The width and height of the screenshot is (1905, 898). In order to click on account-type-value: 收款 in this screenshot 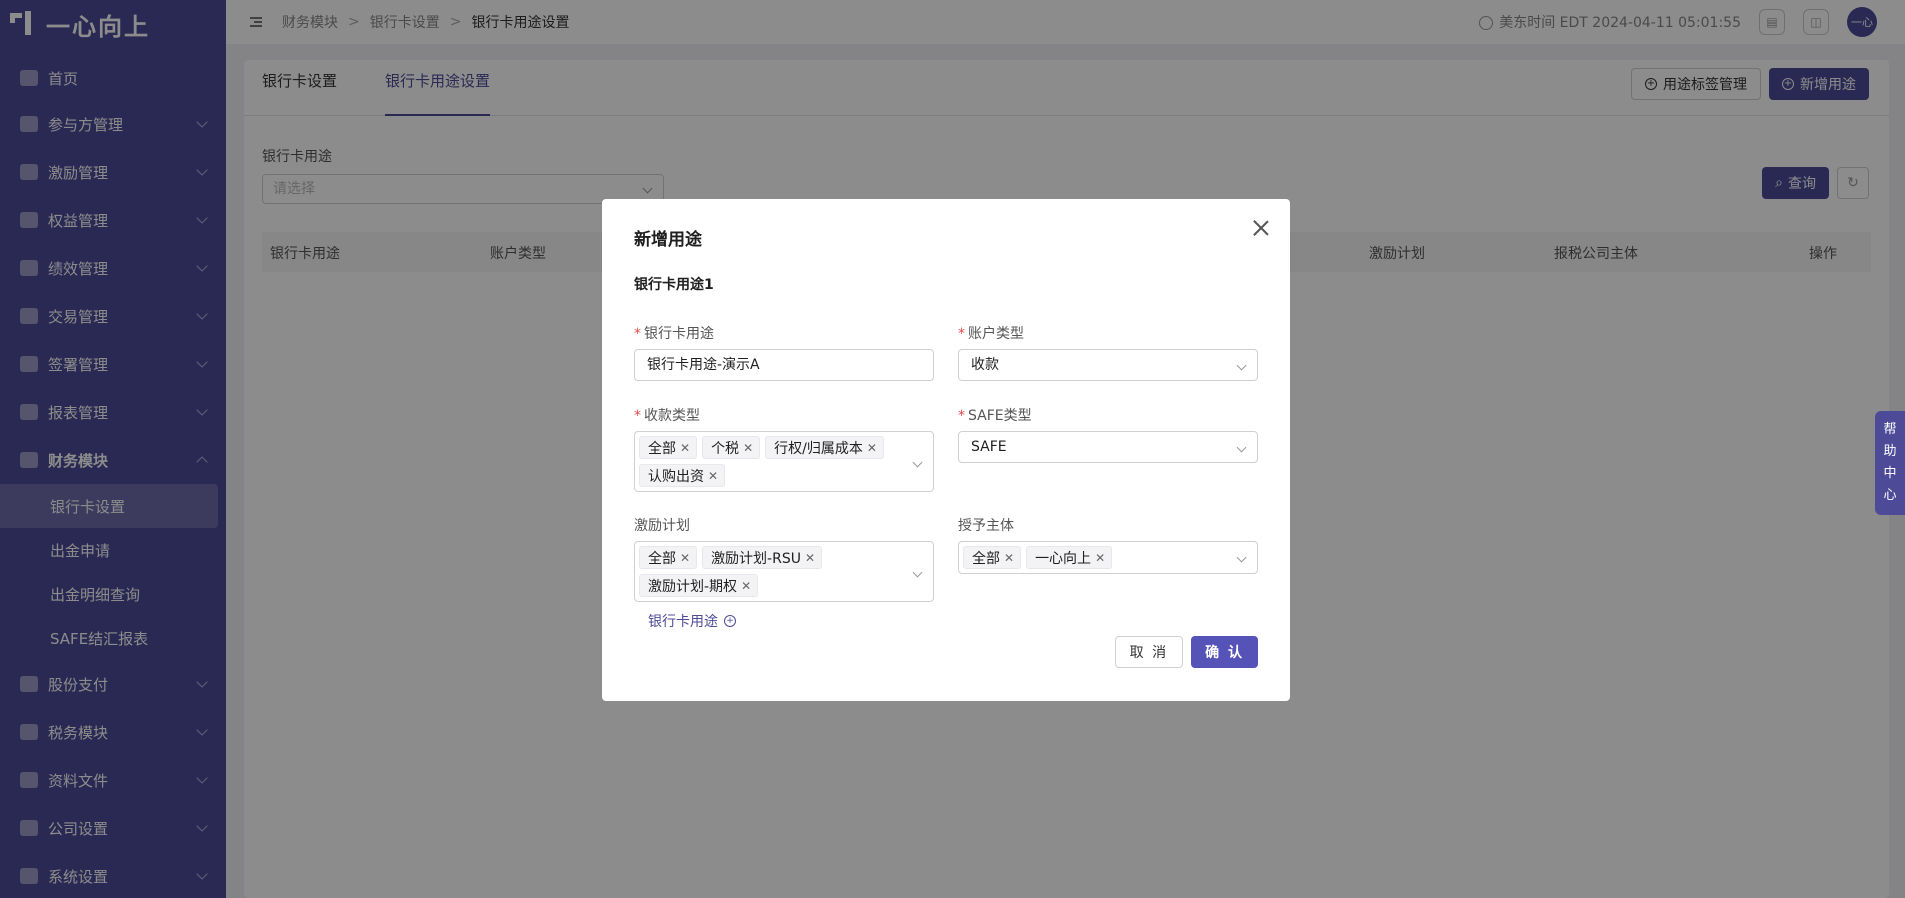, I will do `click(985, 365)`.